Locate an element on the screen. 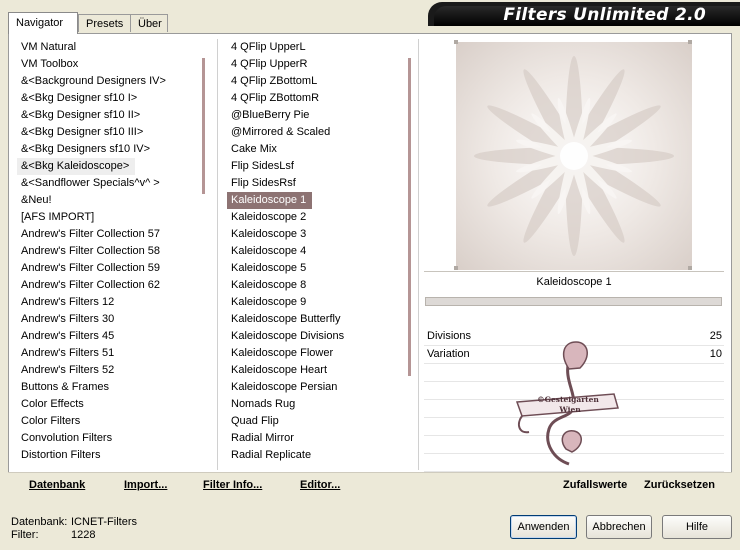 The image size is (740, 550). list-item: Kaleidoscope Flower is located at coordinates (316, 353).